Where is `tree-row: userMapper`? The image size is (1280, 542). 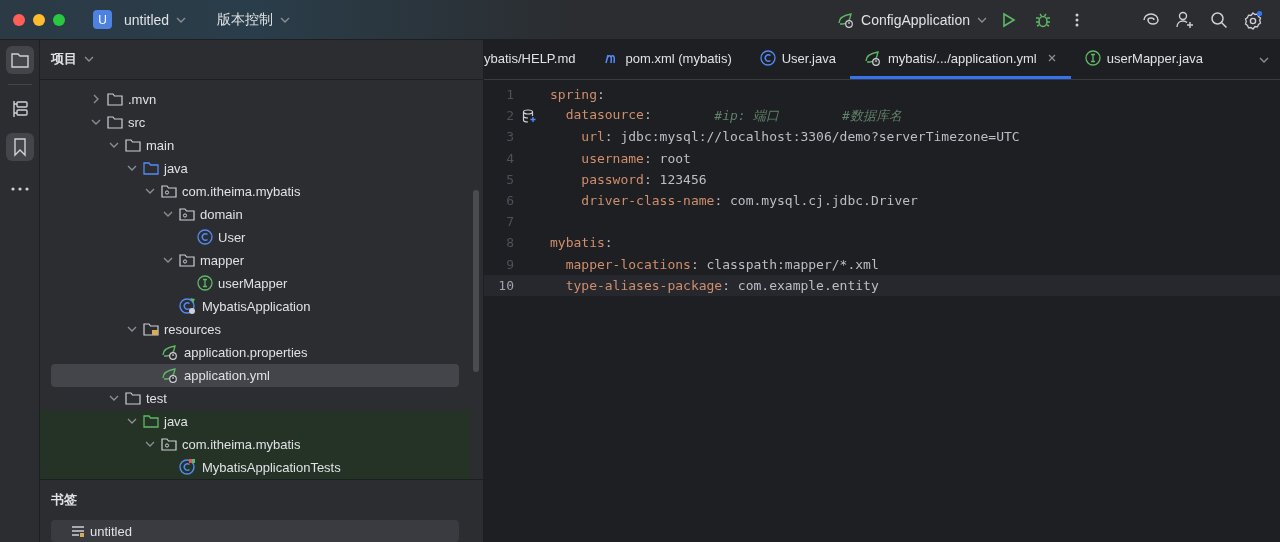 tree-row: userMapper is located at coordinates (255, 283).